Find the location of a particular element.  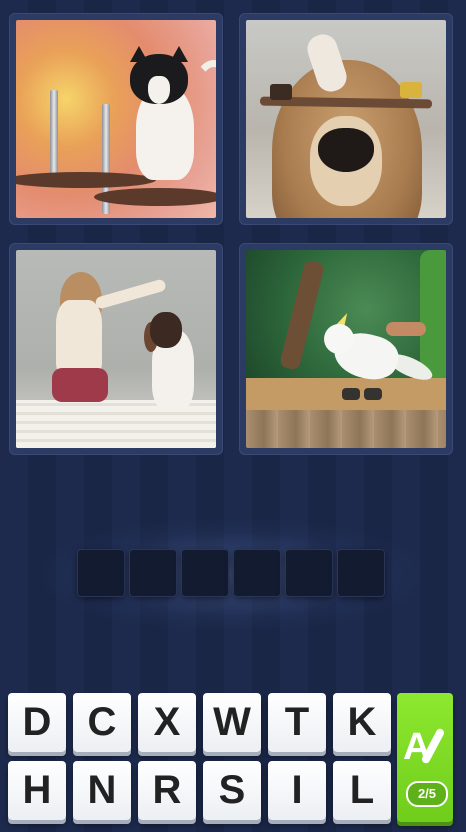

girl-dog-photo is located at coordinates (116, 349).